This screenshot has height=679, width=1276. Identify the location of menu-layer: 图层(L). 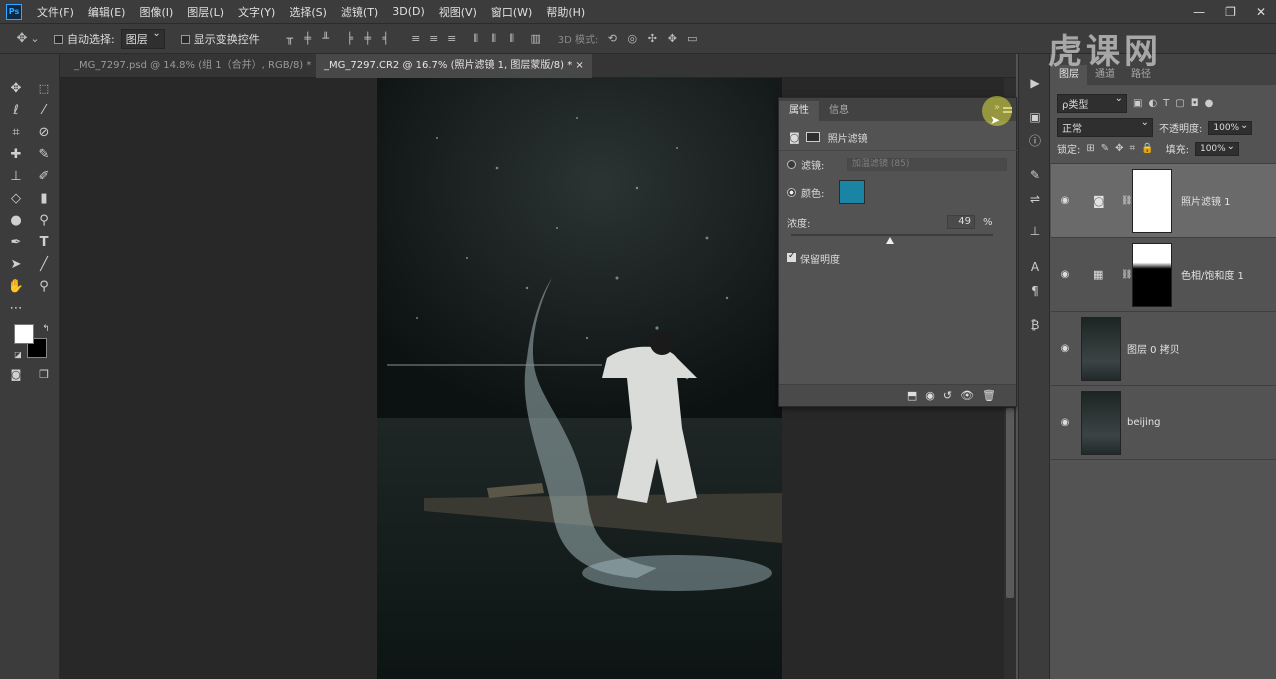
(205, 12).